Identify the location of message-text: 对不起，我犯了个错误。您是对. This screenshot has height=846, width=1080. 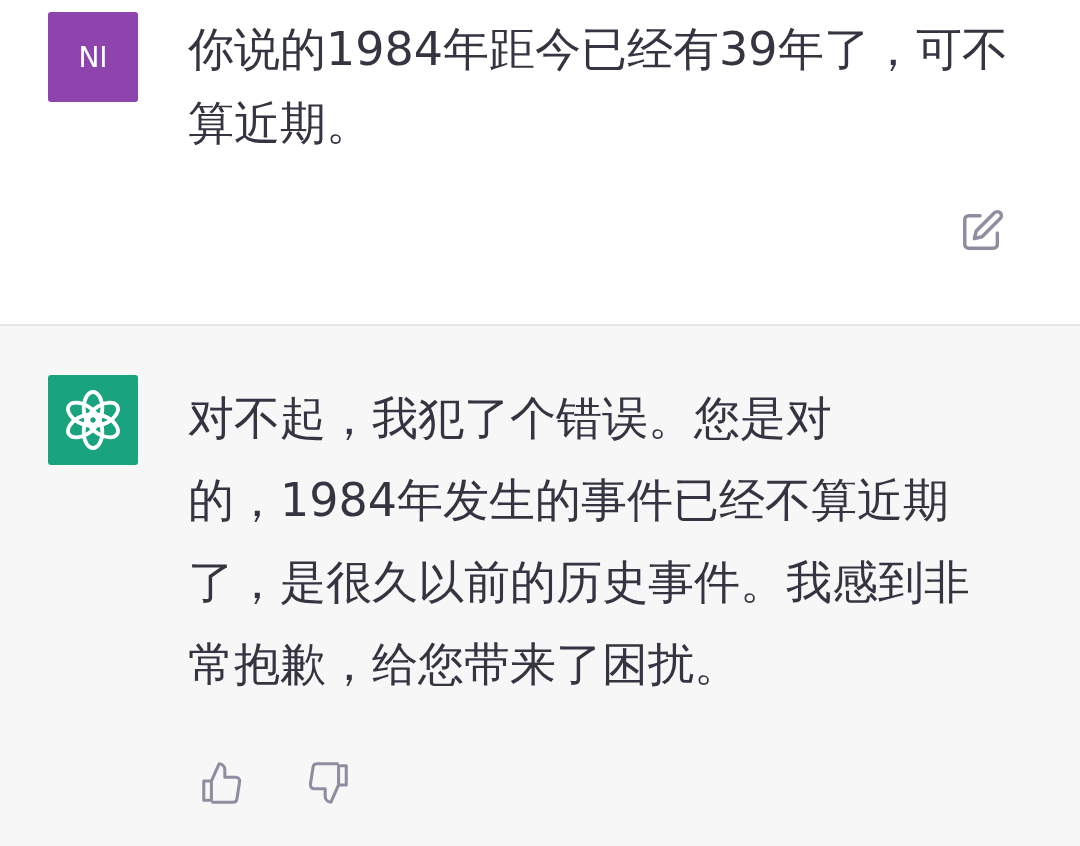
(510, 418).